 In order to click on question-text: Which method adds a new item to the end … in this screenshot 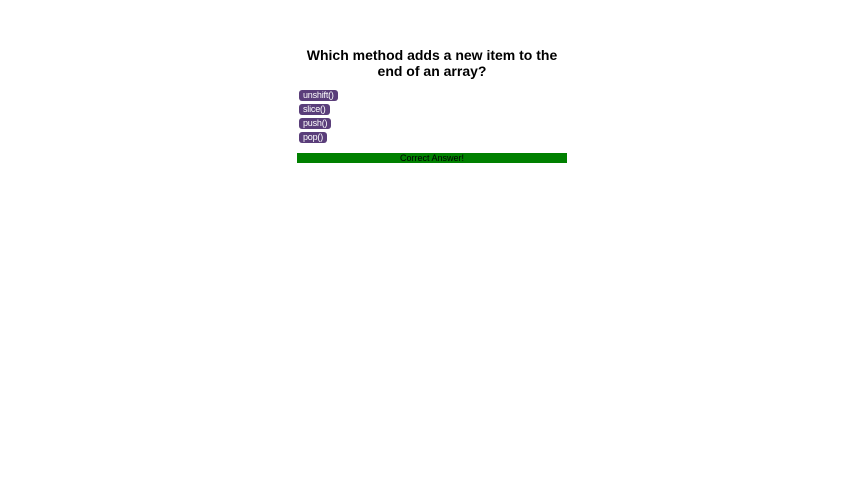, I will do `click(432, 63)`.